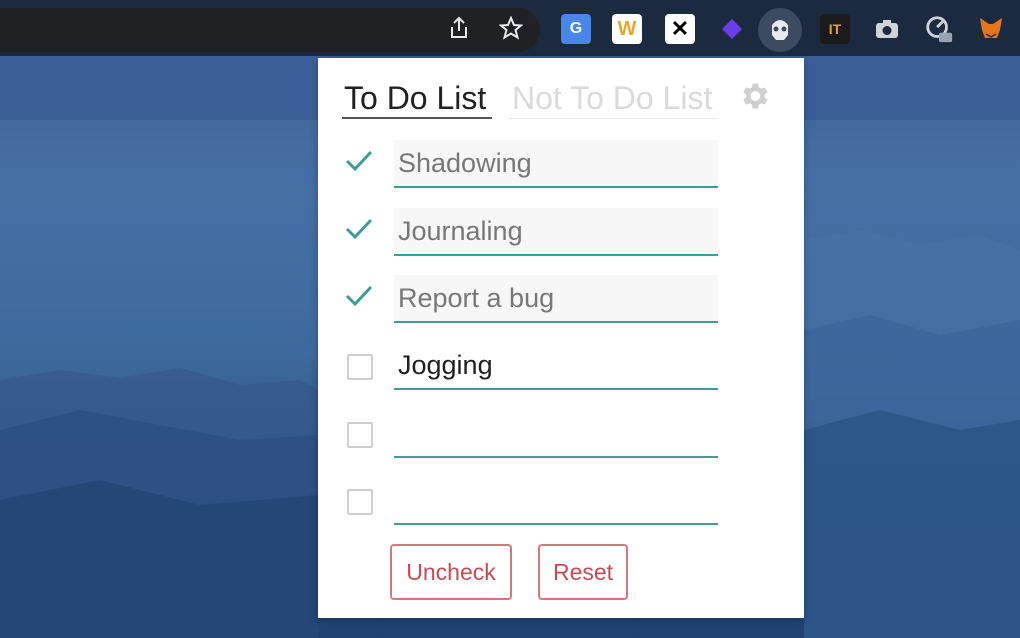 Image resolution: width=1020 pixels, height=638 pixels. Describe the element at coordinates (417, 118) in the screenshot. I see `tab-active-underline` at that location.